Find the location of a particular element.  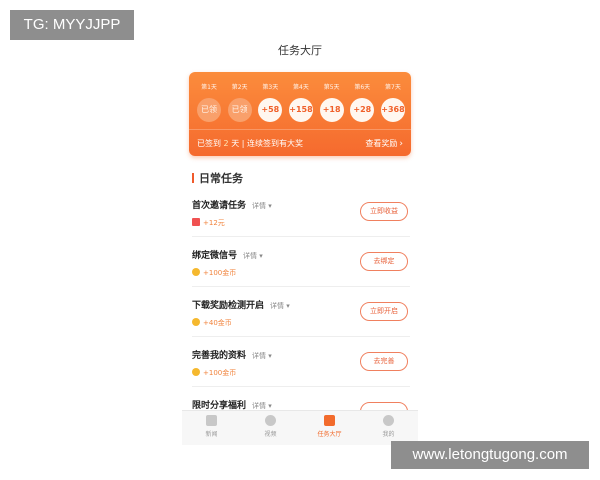

day-label: 第4天 is located at coordinates (301, 87).